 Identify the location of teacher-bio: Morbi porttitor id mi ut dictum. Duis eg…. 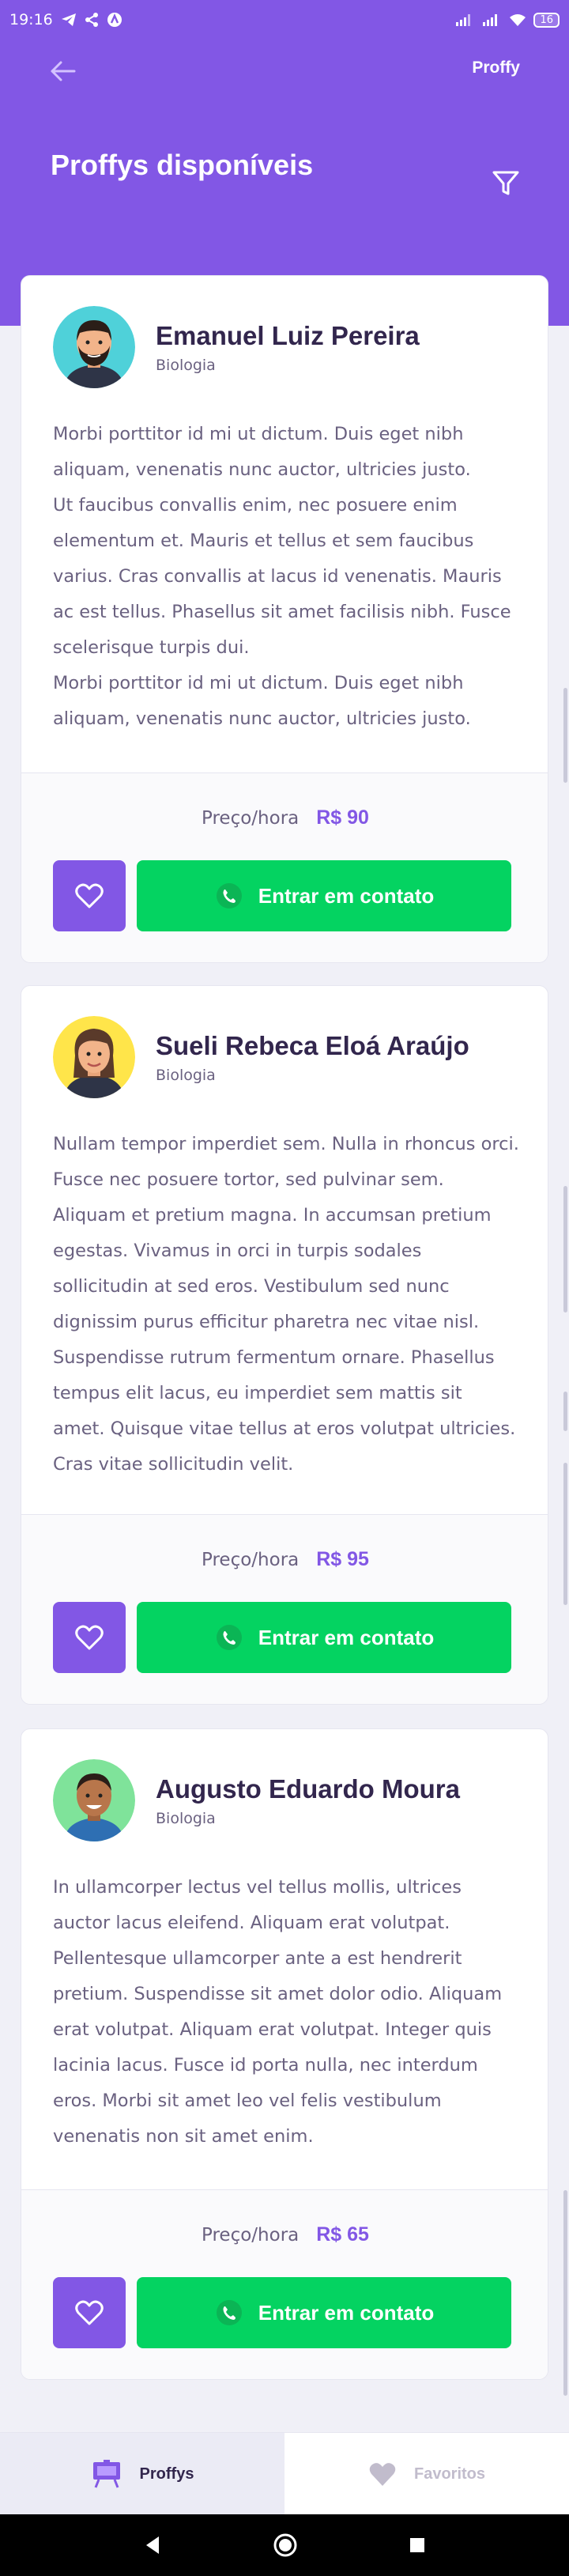
(282, 576).